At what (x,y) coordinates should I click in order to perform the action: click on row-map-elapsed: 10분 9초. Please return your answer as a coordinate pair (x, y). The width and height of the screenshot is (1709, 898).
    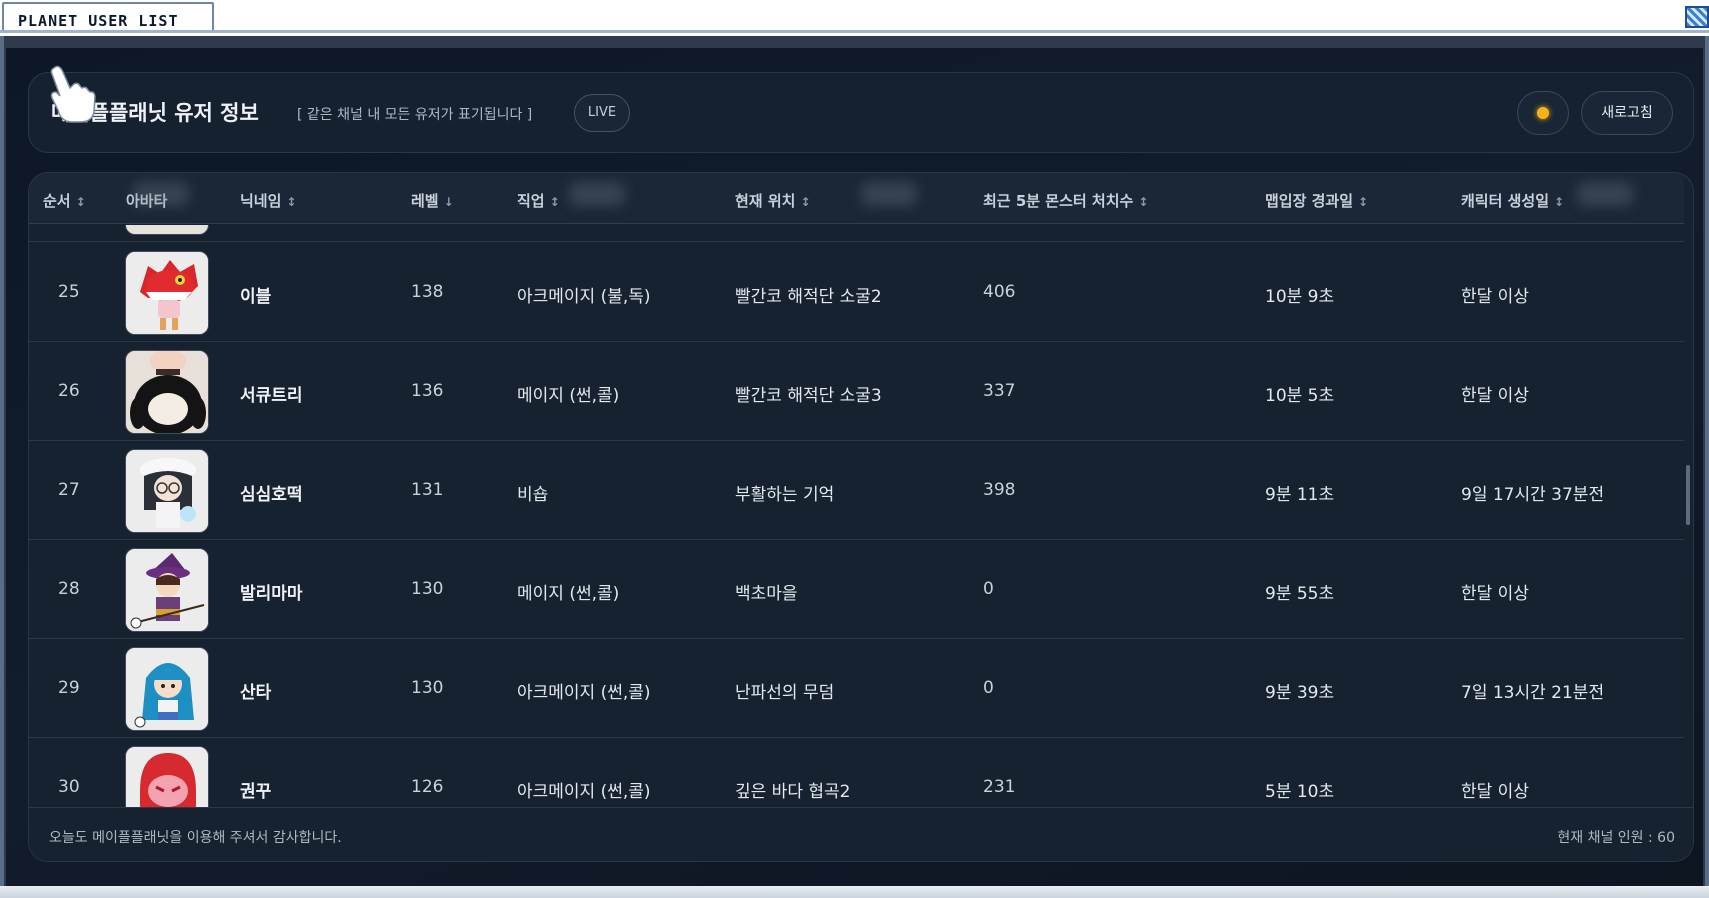
    Looking at the image, I should click on (1300, 297).